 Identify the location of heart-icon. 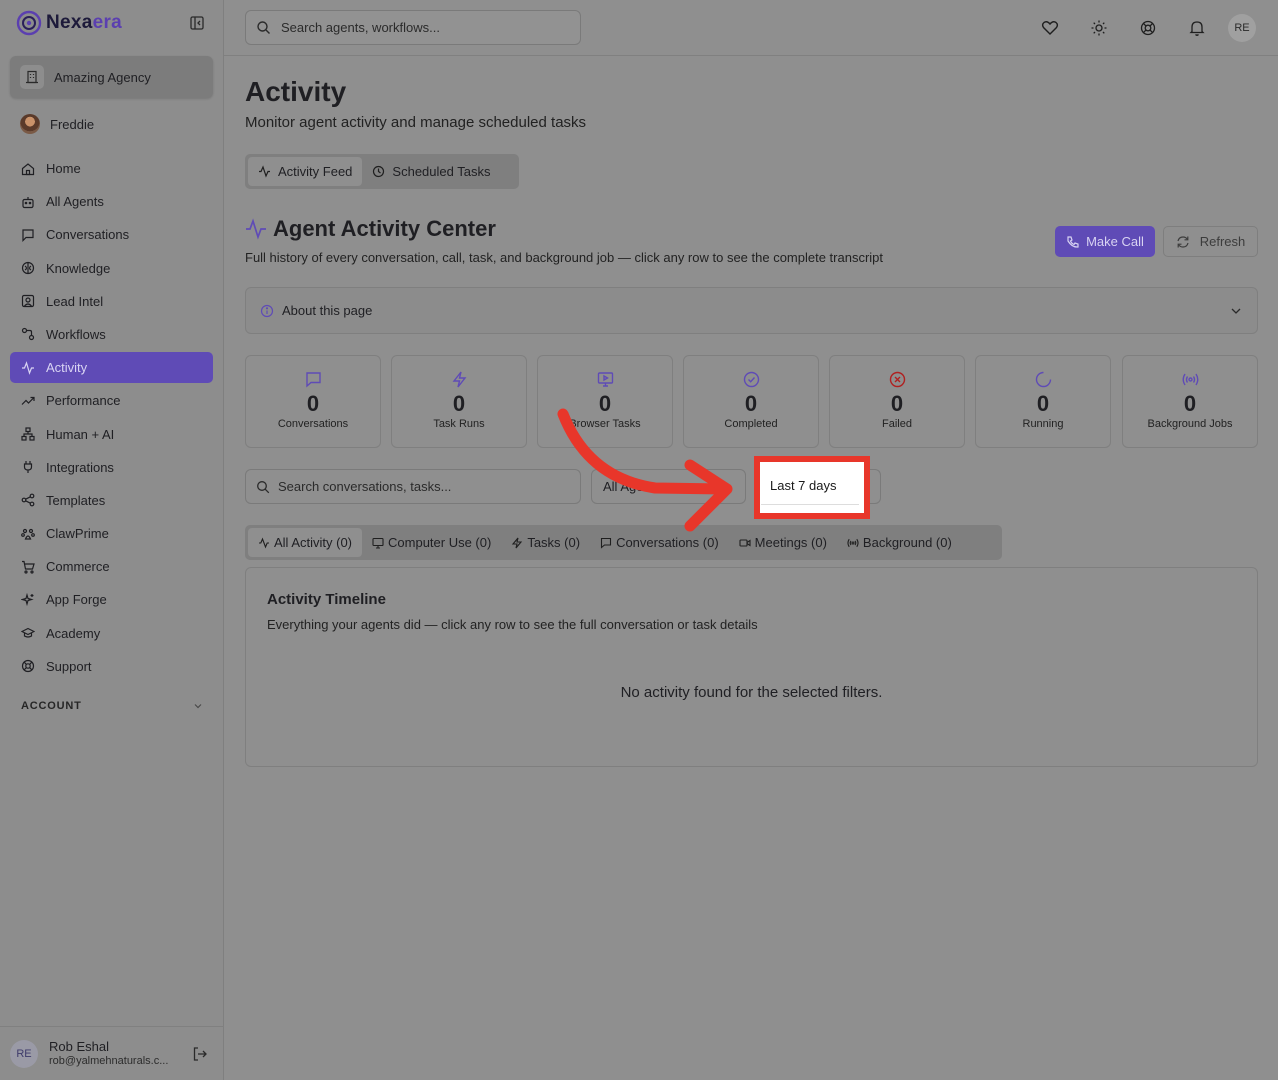
(1050, 28).